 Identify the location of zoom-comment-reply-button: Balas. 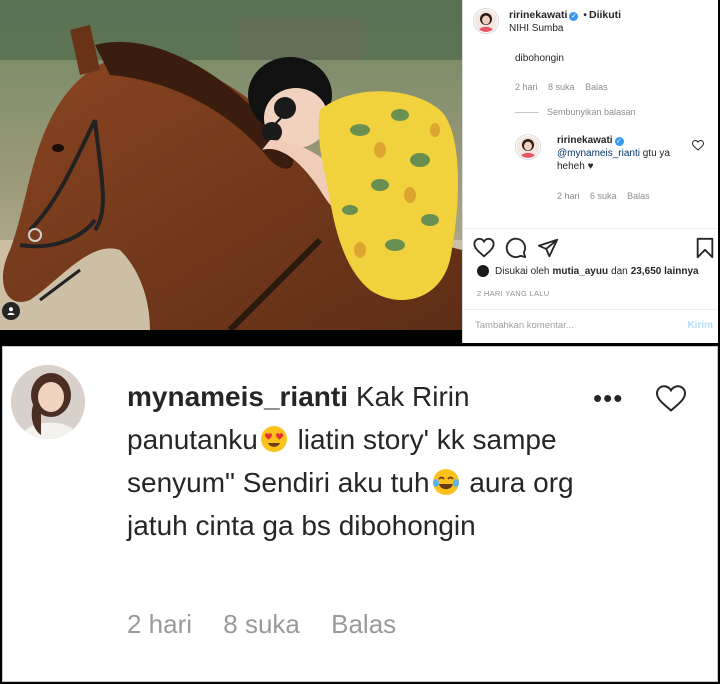
(363, 624).